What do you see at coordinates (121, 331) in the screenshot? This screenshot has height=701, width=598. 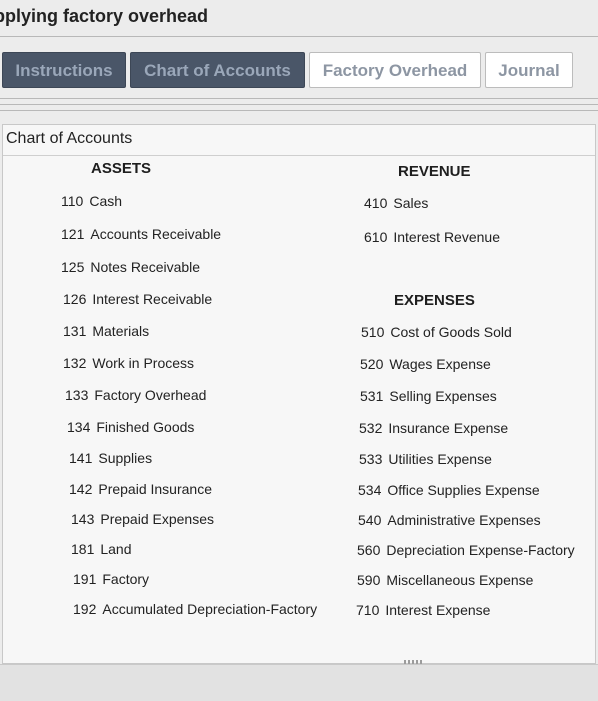 I see `account-name: Materials` at bounding box center [121, 331].